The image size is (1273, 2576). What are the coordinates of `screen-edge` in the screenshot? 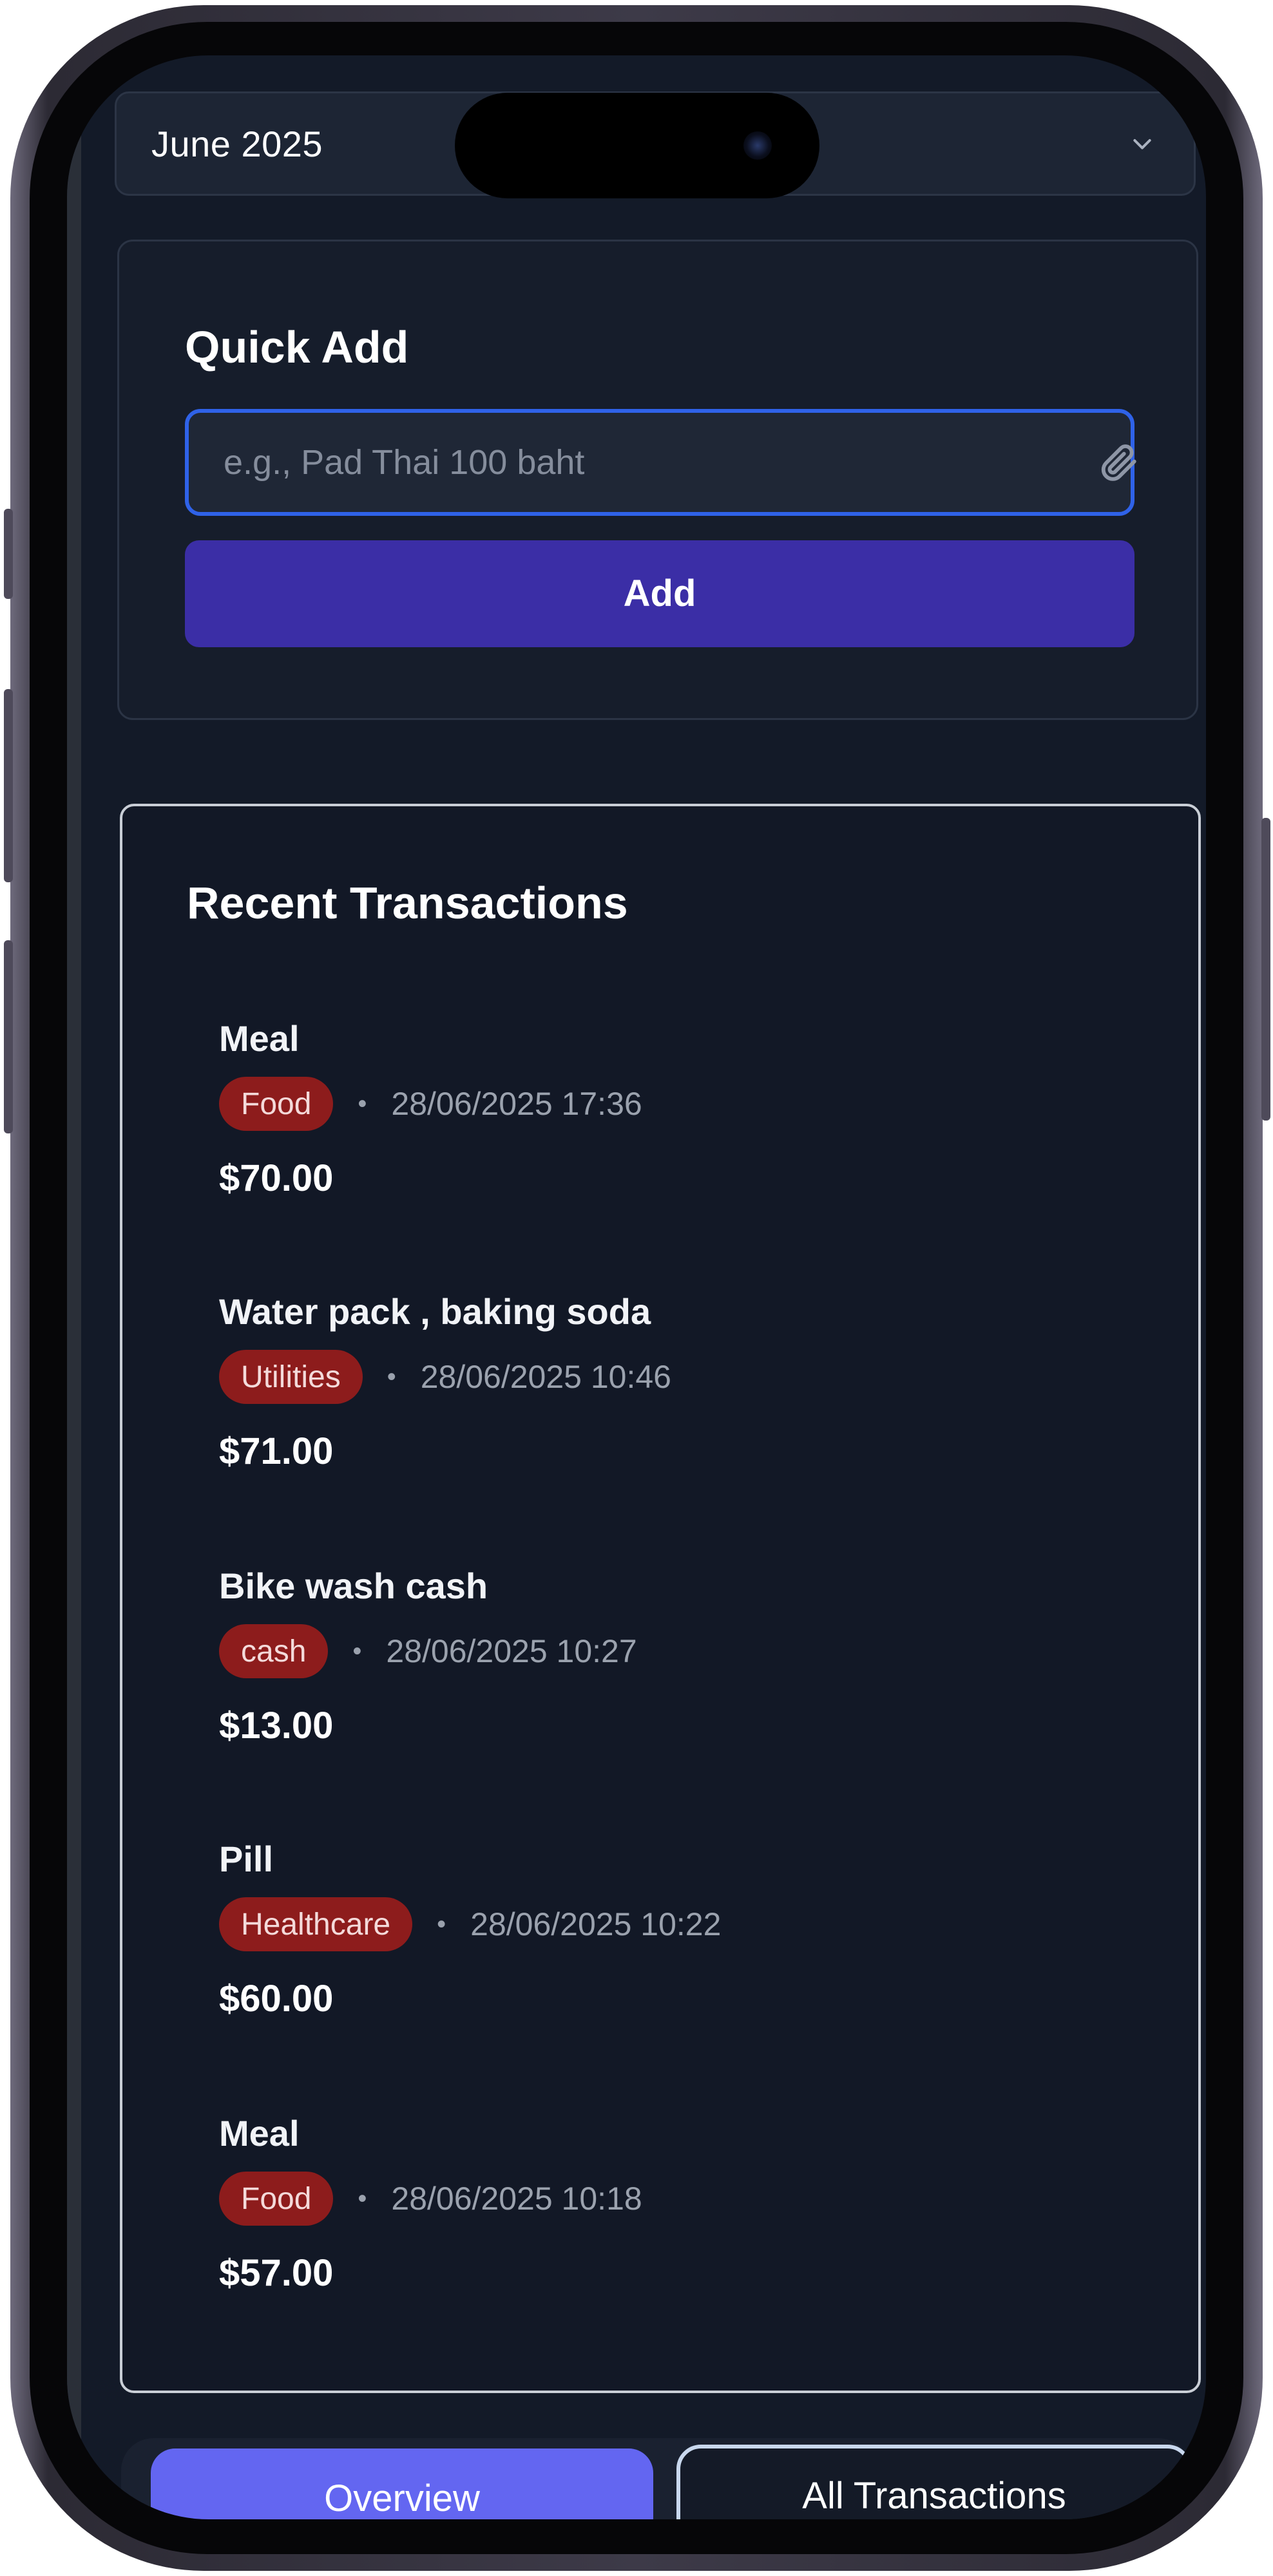 It's located at (74, 1287).